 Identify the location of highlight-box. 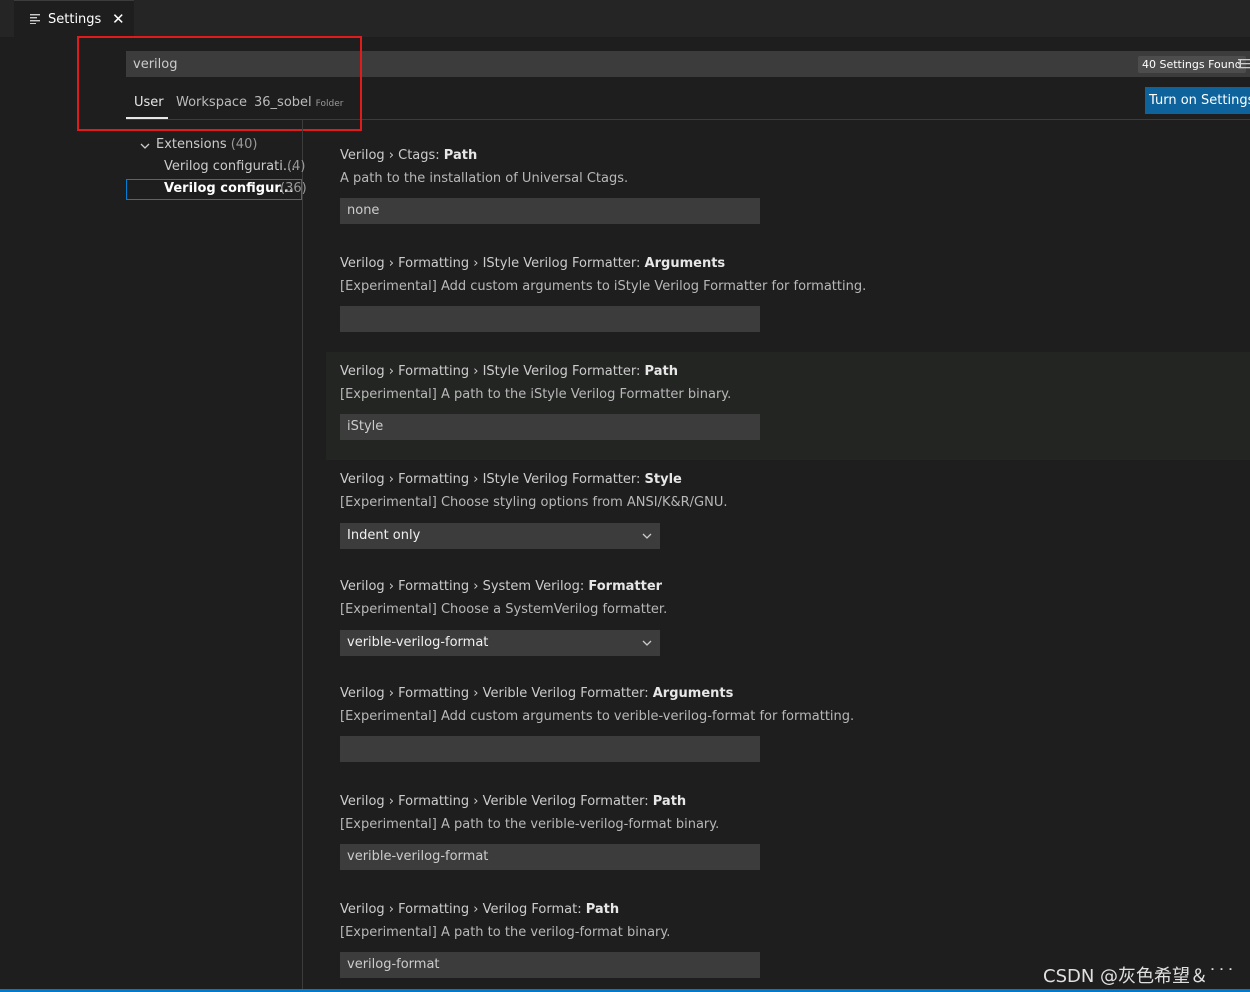
(219, 83).